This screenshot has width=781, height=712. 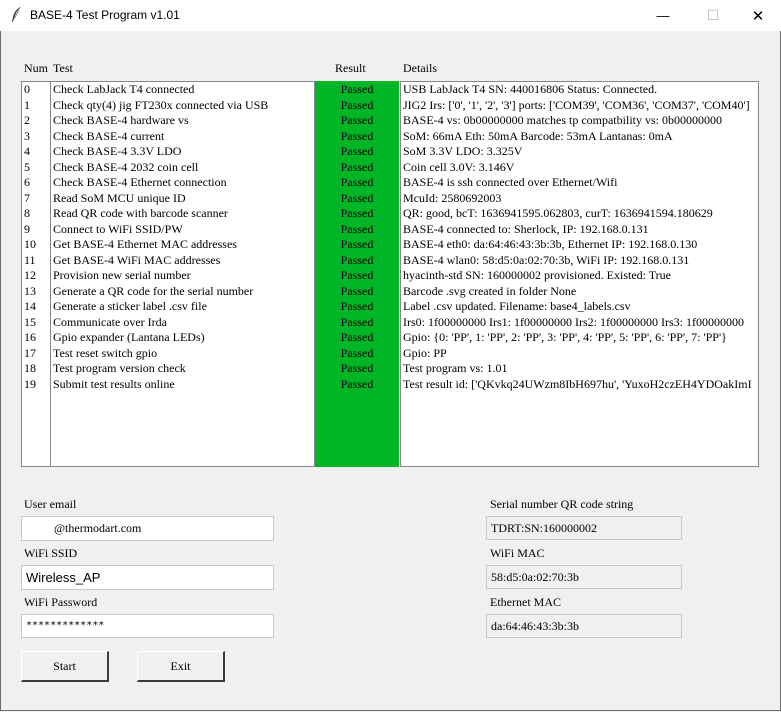 What do you see at coordinates (182, 261) in the screenshot?
I see `list-item-test: Get BASE-4 WiFi MAC addresses` at bounding box center [182, 261].